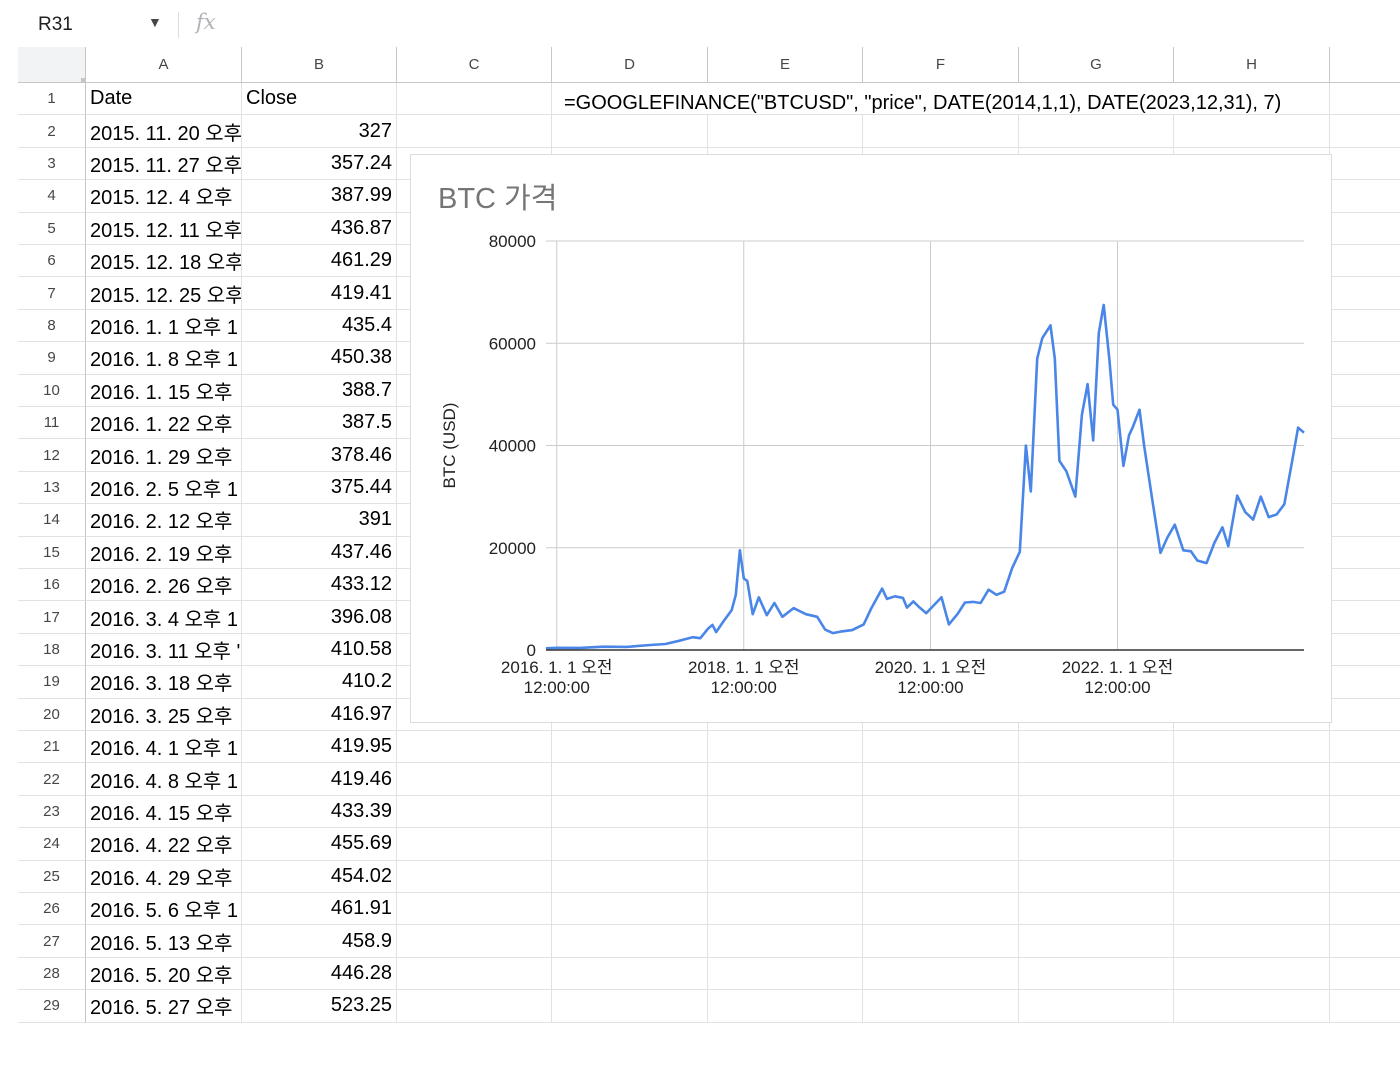 Image resolution: width=1400 pixels, height=1065 pixels. I want to click on close-cell: 436.87, so click(319, 228).